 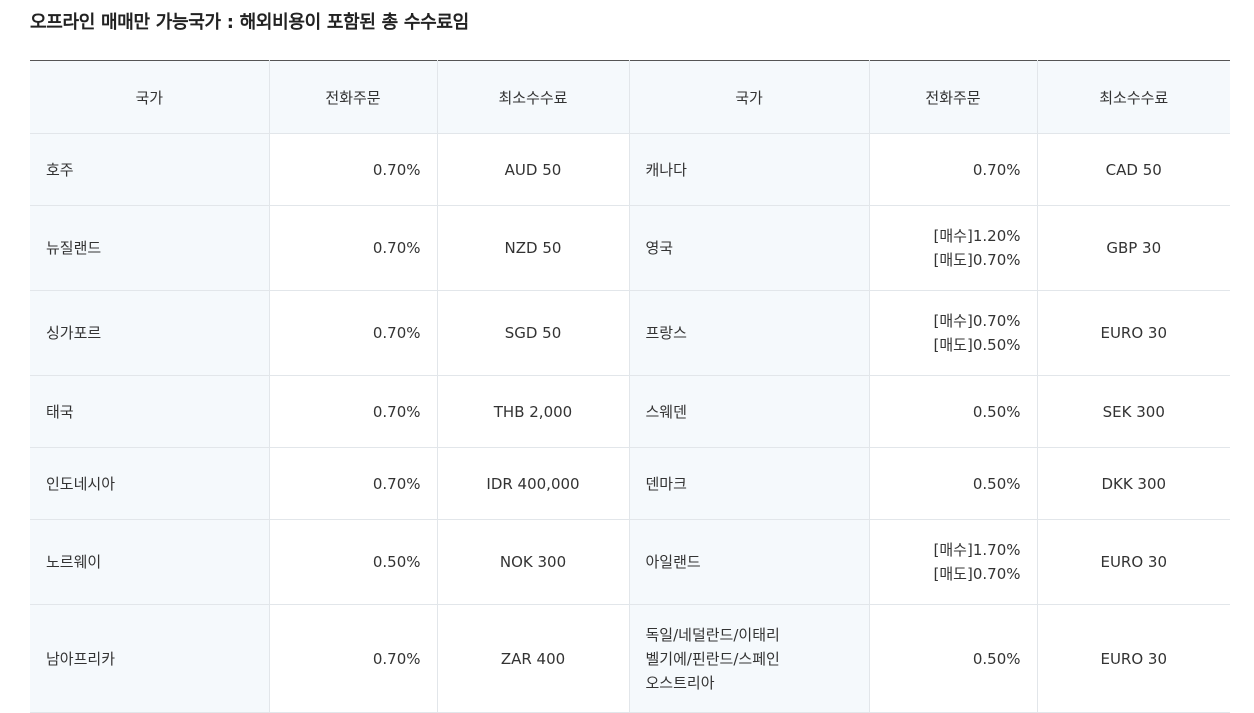 I want to click on country-cell: 뉴질랜드, so click(x=149, y=248).